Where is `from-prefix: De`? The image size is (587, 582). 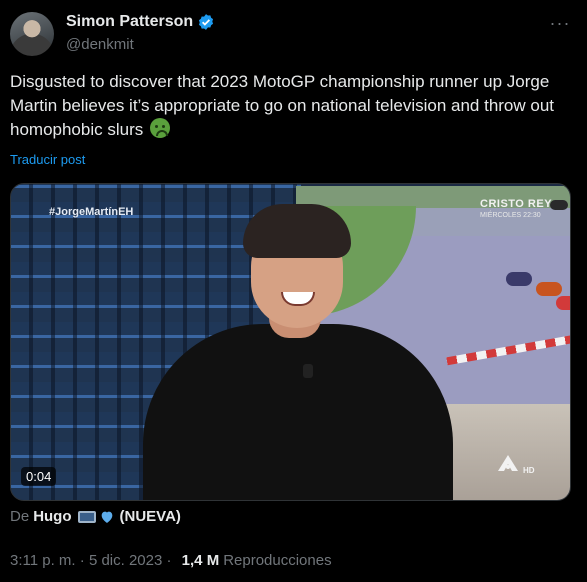
from-prefix: De is located at coordinates (20, 516).